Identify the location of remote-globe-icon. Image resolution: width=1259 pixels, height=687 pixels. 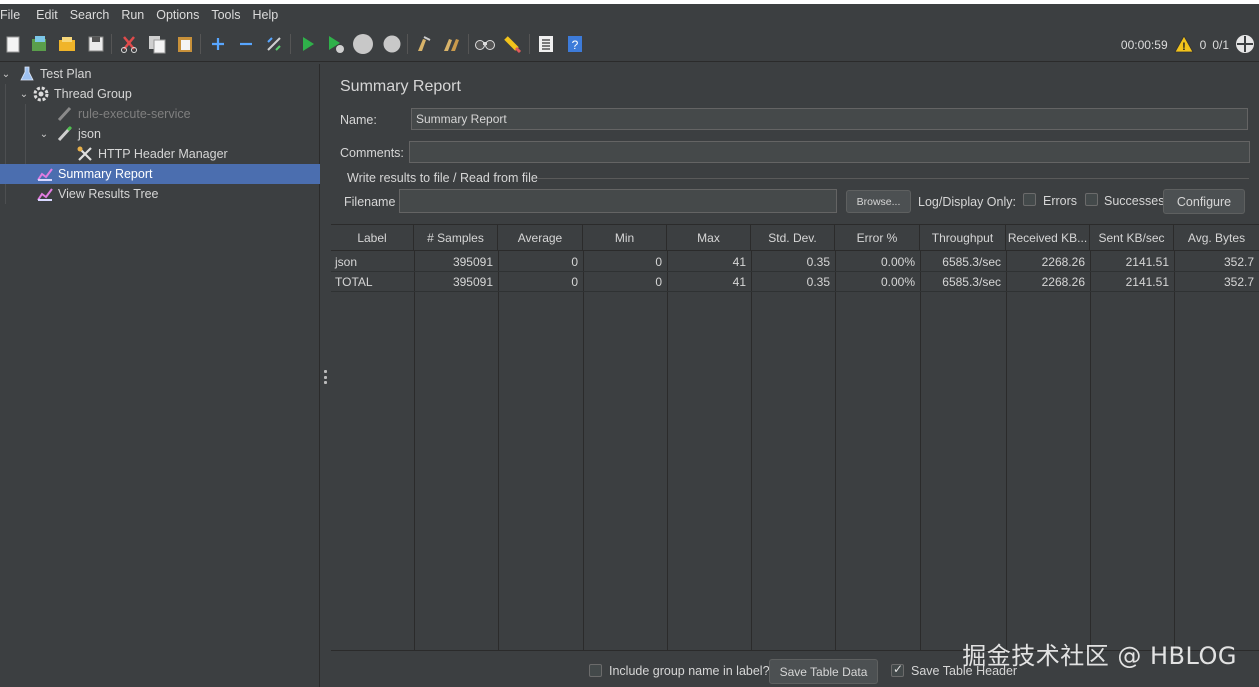
(1245, 45).